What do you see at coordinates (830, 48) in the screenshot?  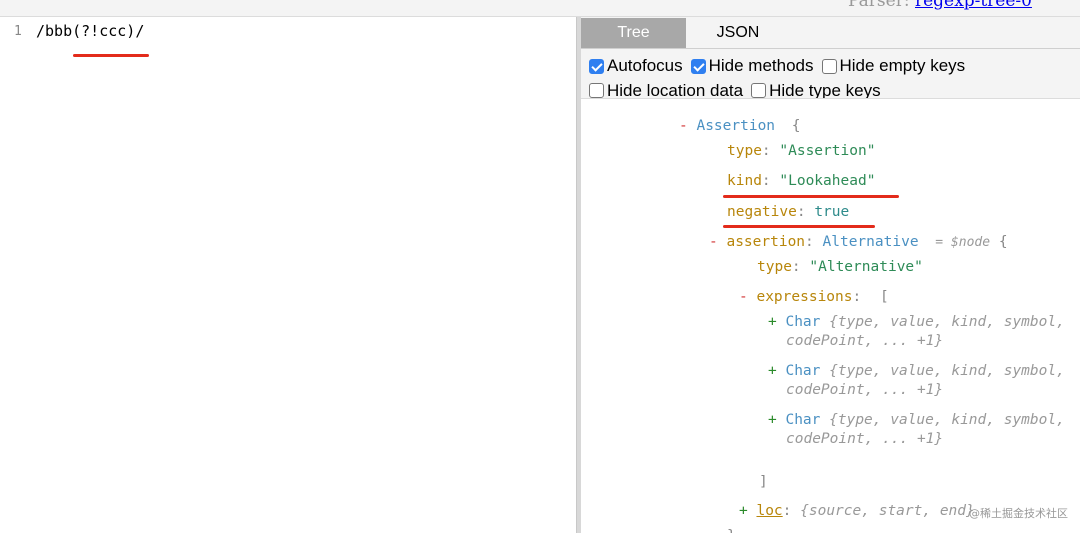 I see `tab-divider` at bounding box center [830, 48].